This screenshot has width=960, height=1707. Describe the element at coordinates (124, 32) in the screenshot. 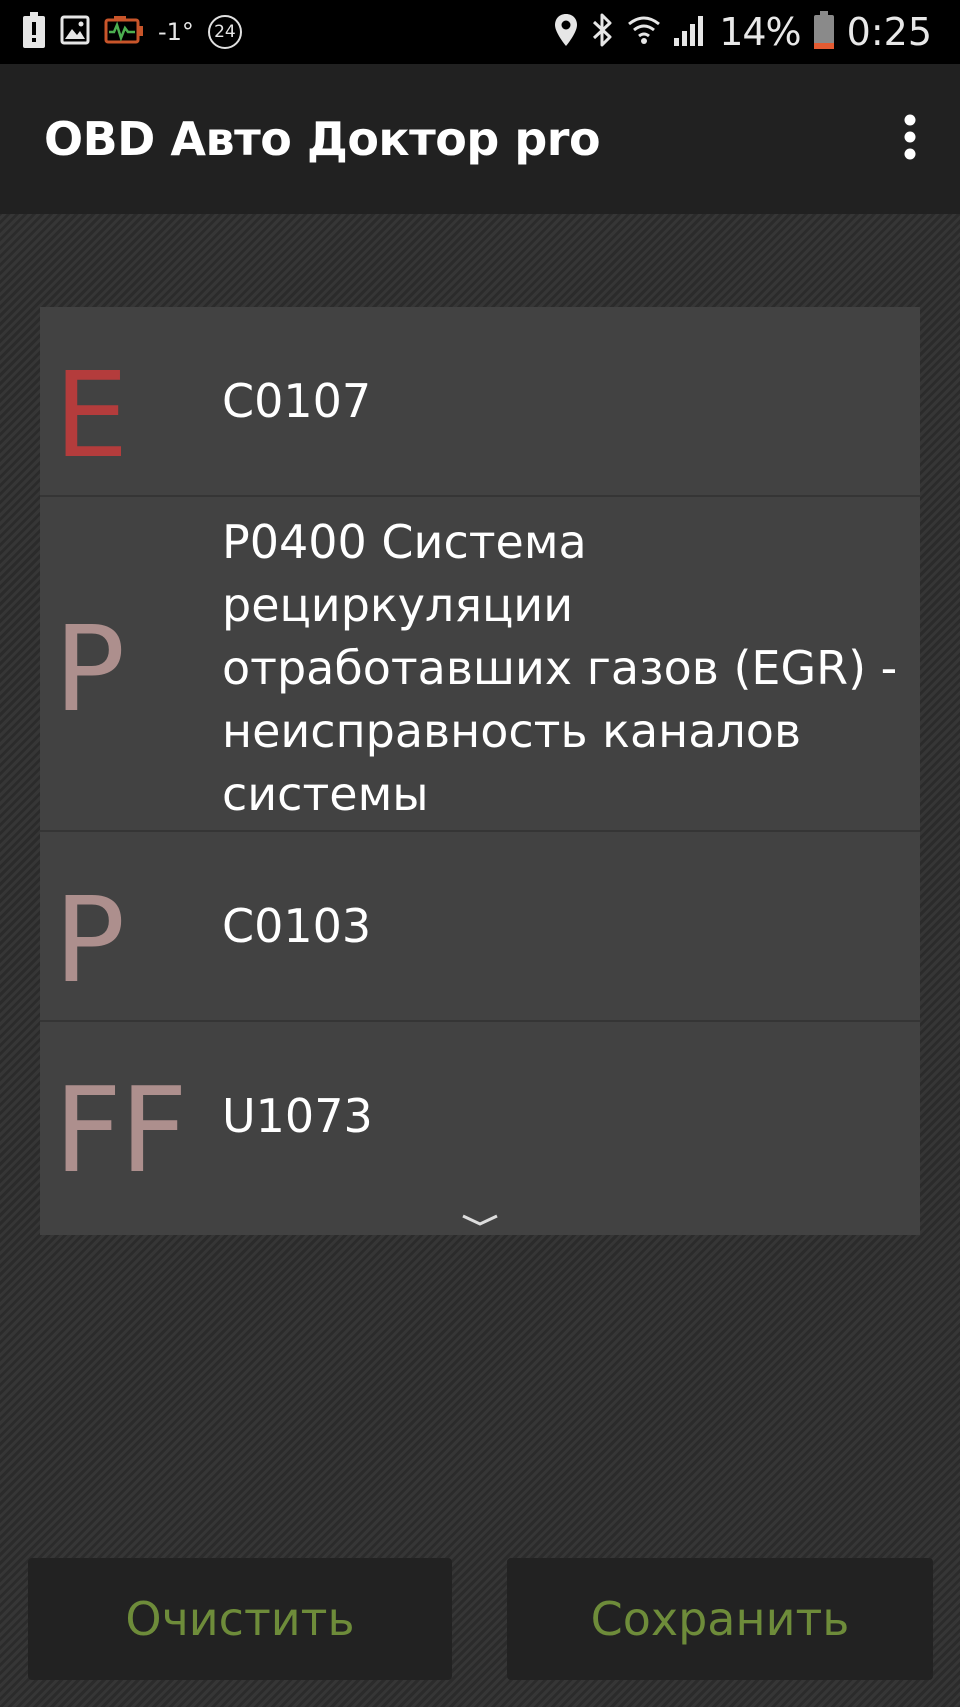

I see `engine-monitor-icon` at that location.